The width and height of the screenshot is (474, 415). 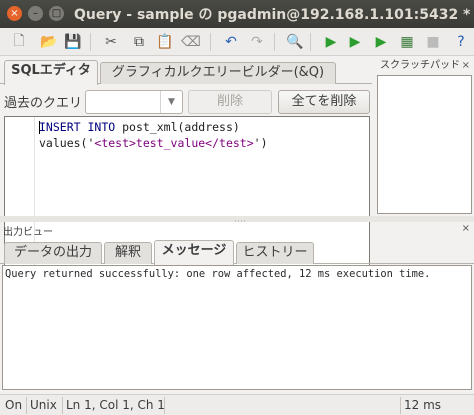 I want to click on output-tabs: データの出力 解釈 メッセージ ヒストリー, so click(x=237, y=252).